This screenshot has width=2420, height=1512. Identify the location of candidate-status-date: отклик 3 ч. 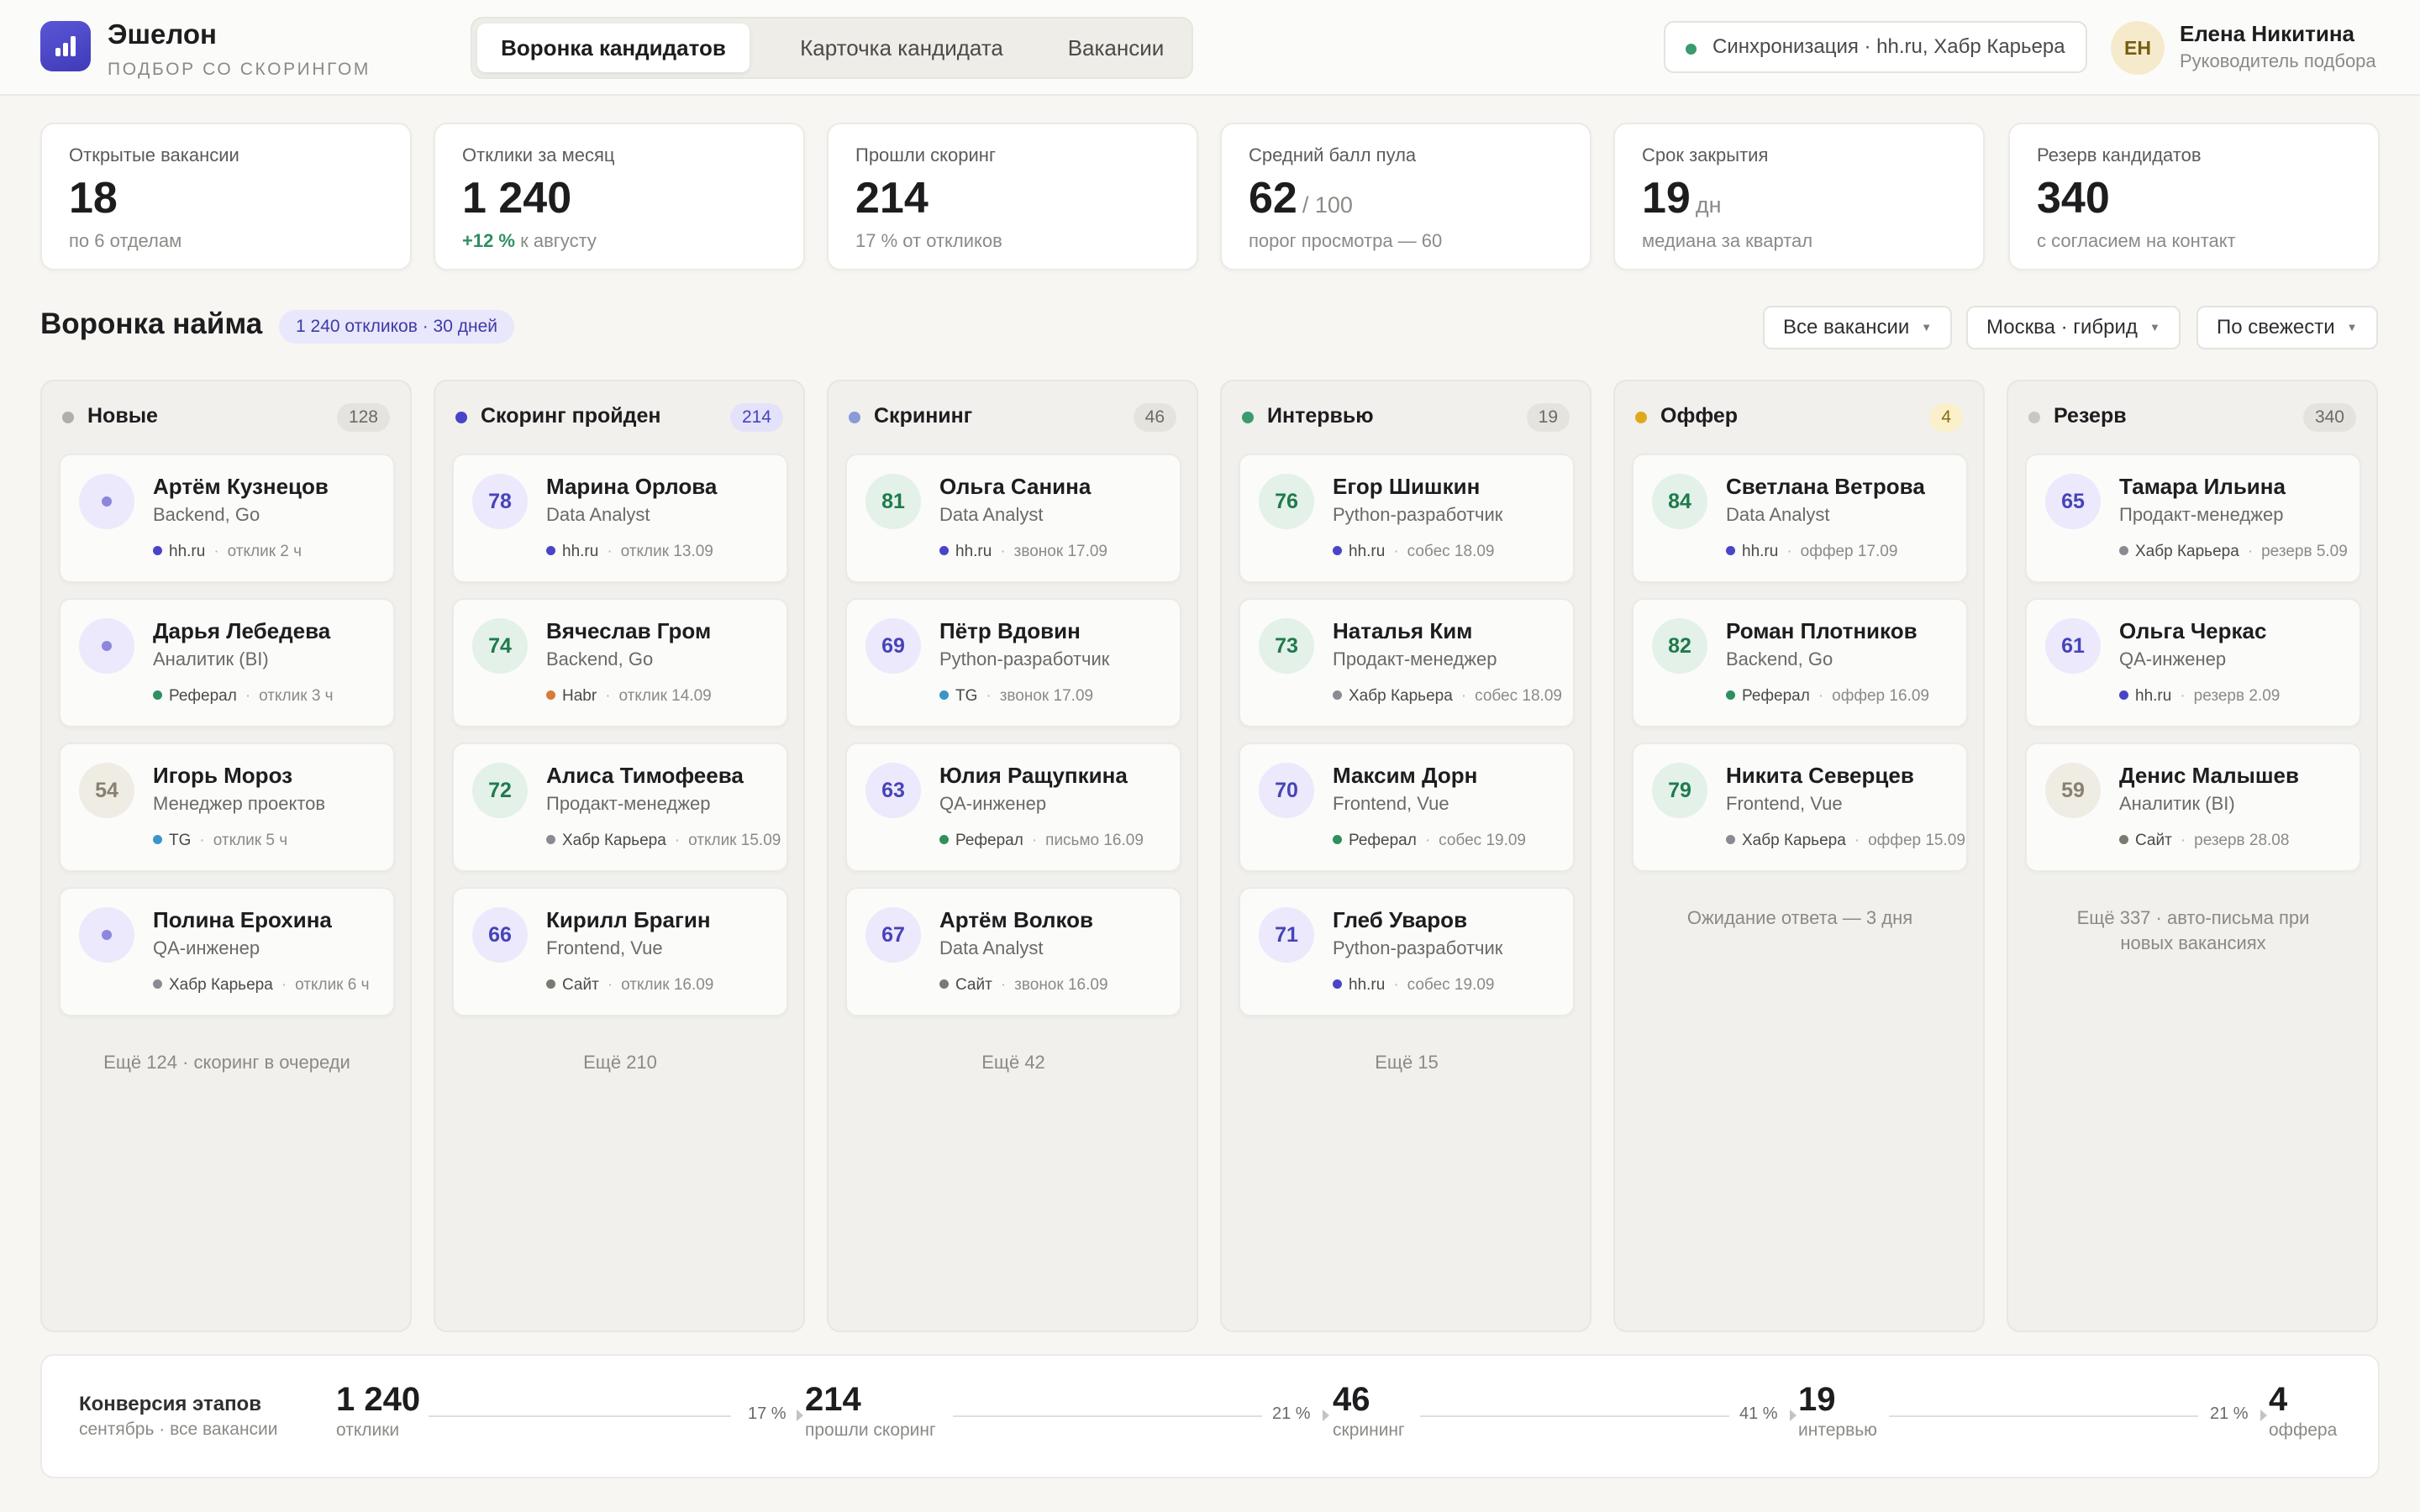
(296, 696).